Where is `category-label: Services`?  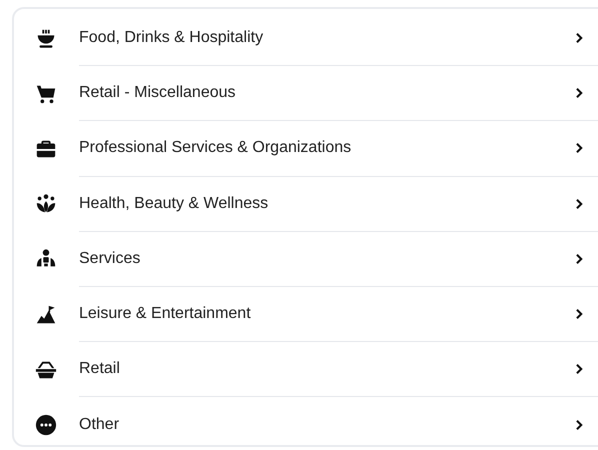 category-label: Services is located at coordinates (110, 259).